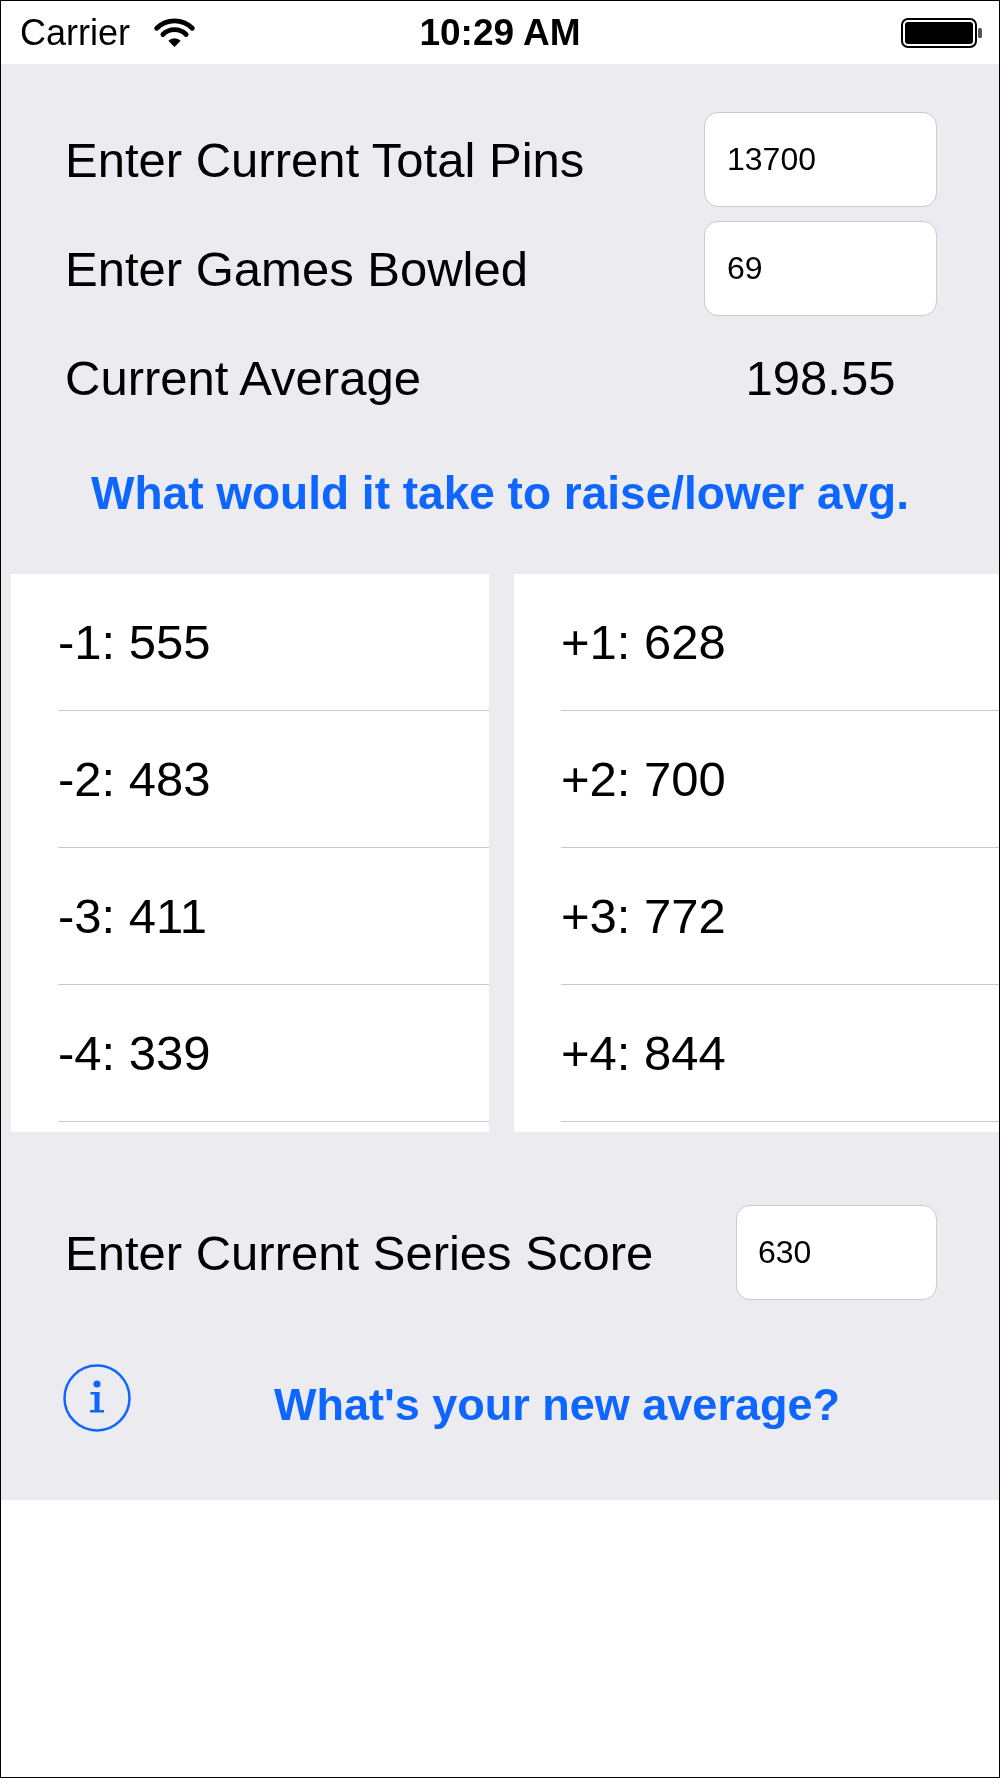  I want to click on text-field: 69, so click(820, 268).